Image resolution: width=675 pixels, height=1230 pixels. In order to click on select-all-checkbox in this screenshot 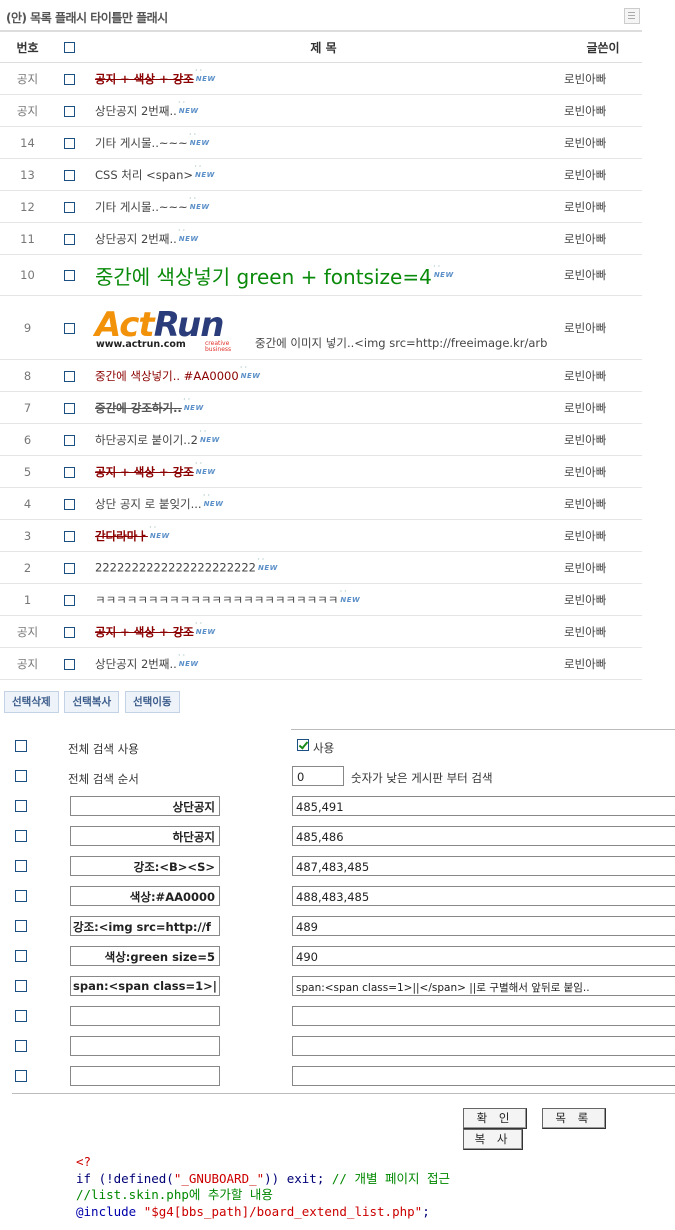, I will do `click(69, 47)`.